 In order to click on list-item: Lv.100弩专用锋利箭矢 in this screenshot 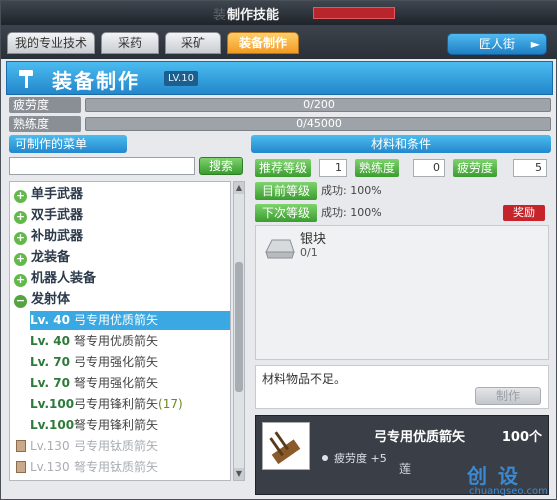, I will do `click(130, 425)`.